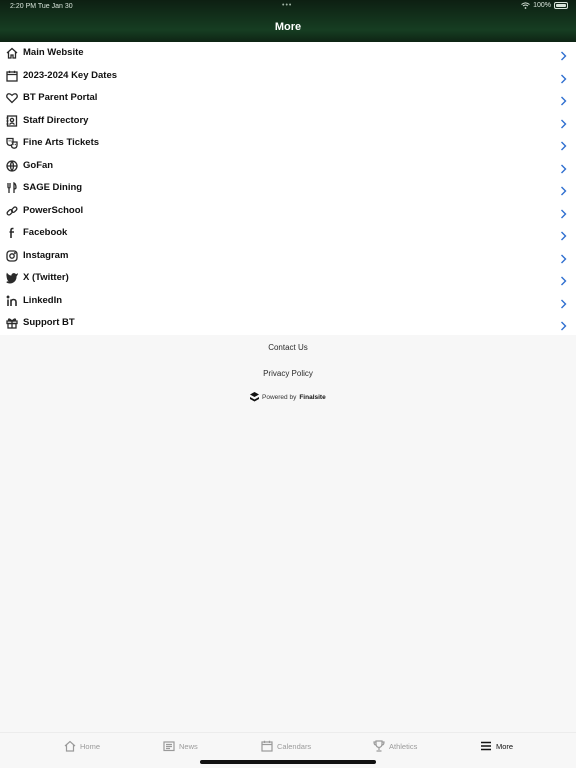 This screenshot has width=576, height=768. Describe the element at coordinates (288, 762) in the screenshot. I see `home-indicator` at that location.